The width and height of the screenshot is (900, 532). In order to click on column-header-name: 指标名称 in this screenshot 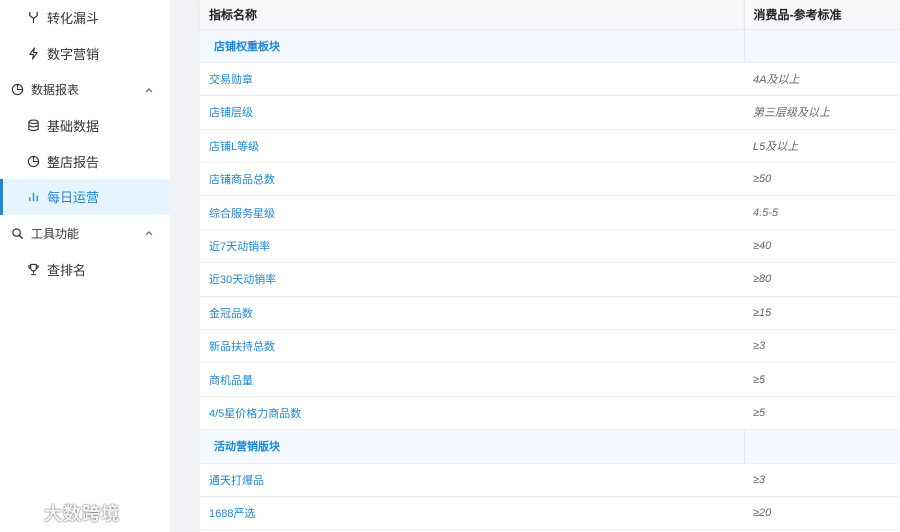, I will do `click(472, 15)`.